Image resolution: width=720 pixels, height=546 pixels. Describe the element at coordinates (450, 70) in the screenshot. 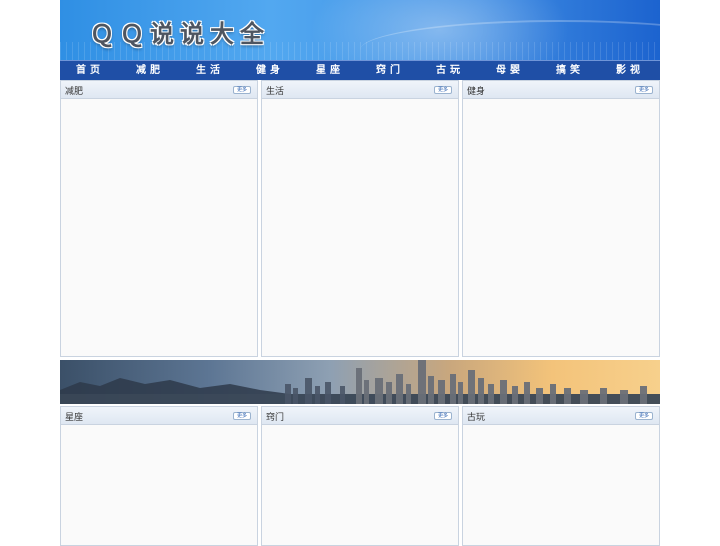

I see `nav-item-antiques: 古玩` at that location.